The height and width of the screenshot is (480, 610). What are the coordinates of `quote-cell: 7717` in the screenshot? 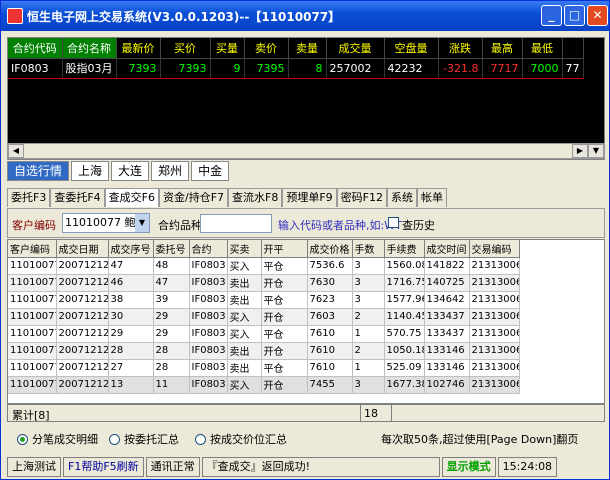 It's located at (502, 68).